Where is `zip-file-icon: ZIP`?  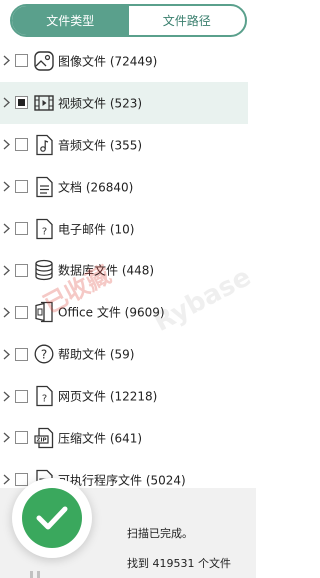
zip-file-icon: ZIP is located at coordinates (44, 438).